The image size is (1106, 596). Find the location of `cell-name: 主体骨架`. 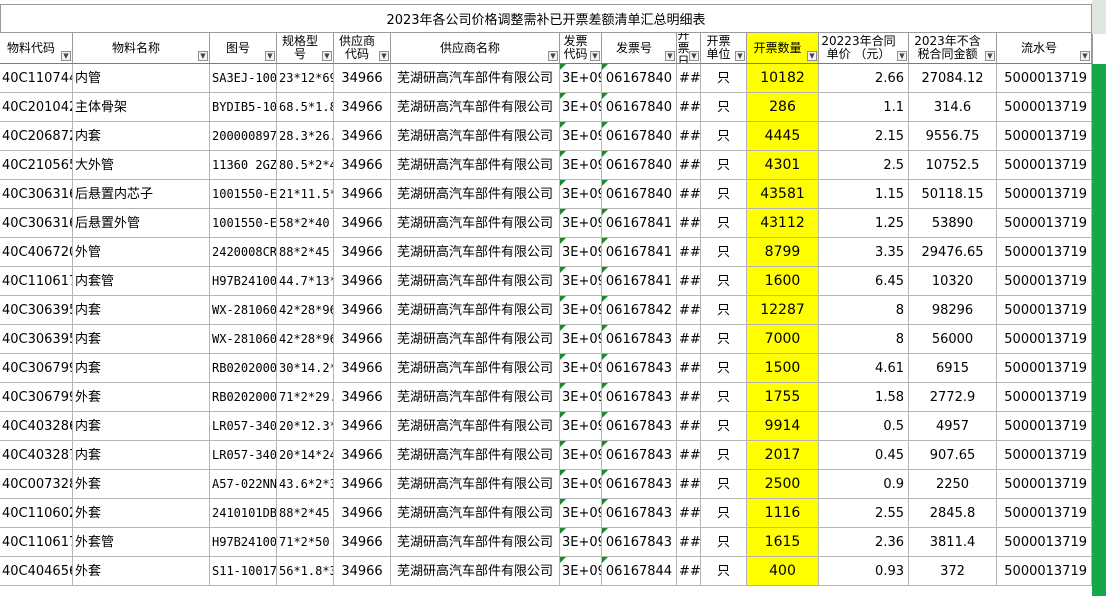

cell-name: 主体骨架 is located at coordinates (141, 107).